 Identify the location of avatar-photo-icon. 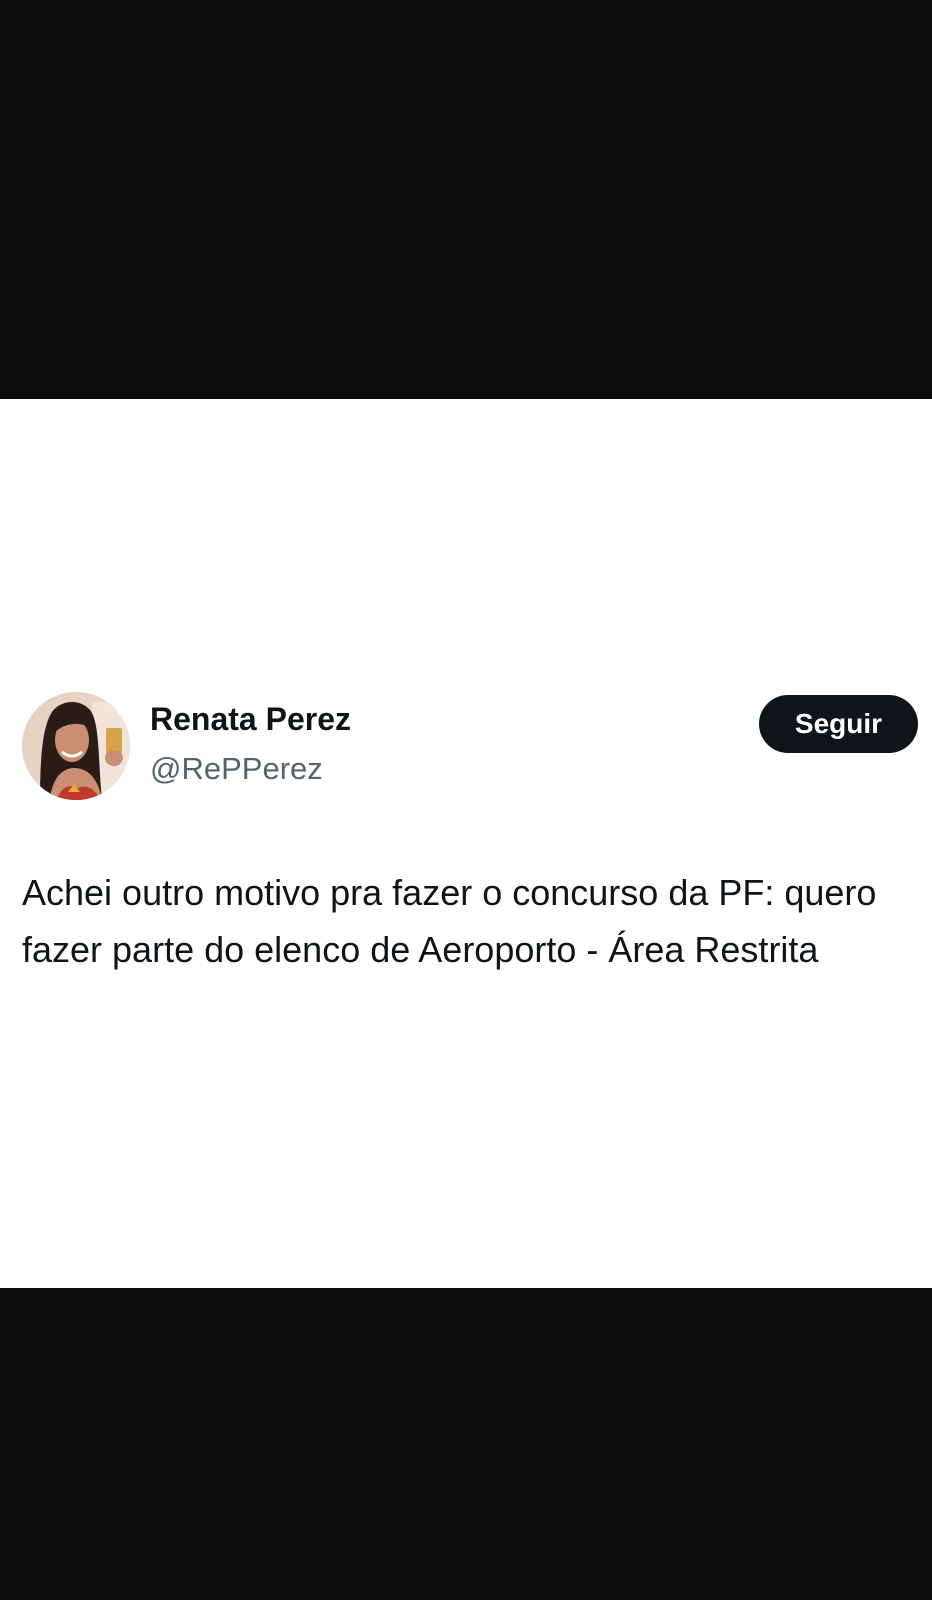
(76, 746).